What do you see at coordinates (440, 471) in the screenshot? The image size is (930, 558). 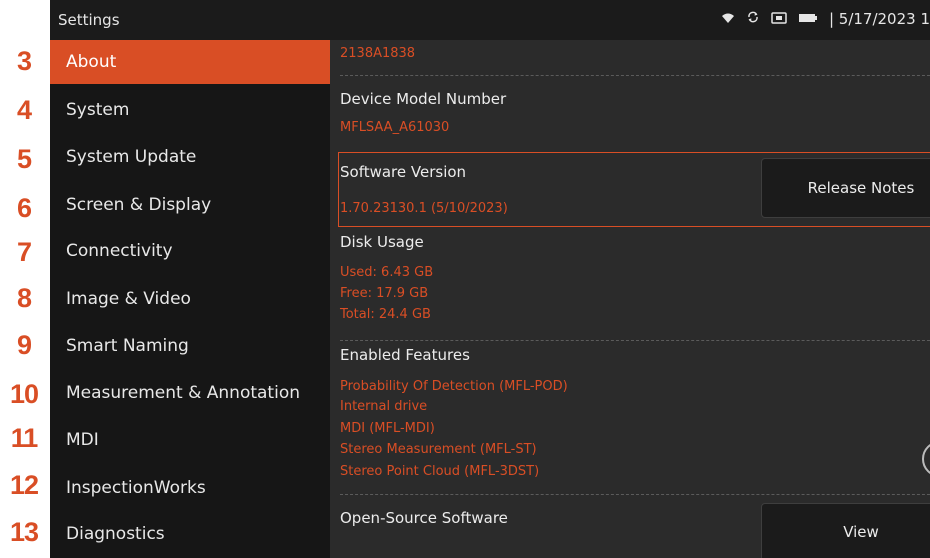 I see `feature-item: Stereo Point Cloud (MFL-3DST)` at bounding box center [440, 471].